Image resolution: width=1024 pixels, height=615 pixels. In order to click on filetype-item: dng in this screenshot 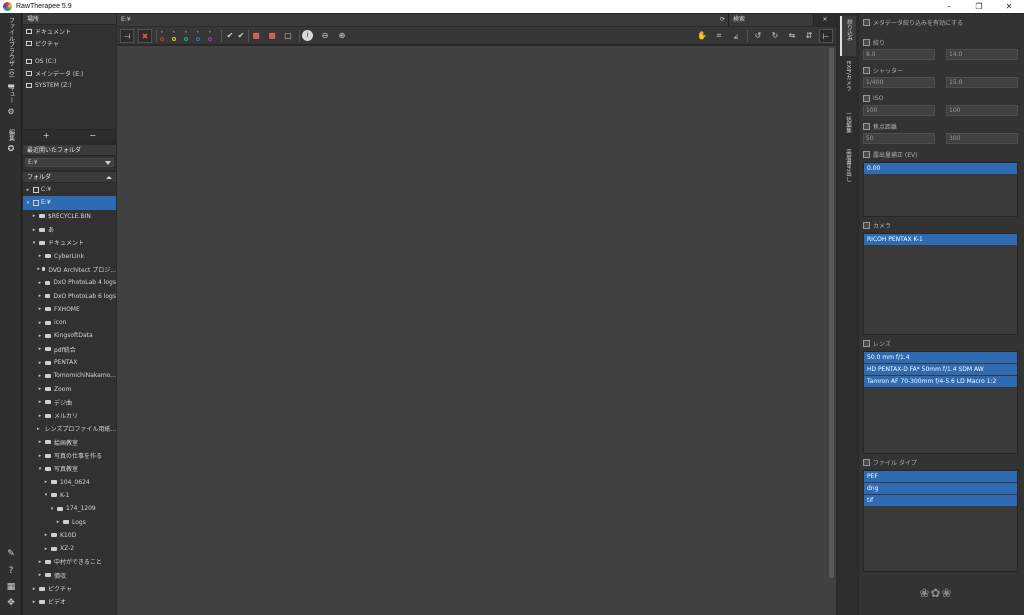, I will do `click(940, 489)`.